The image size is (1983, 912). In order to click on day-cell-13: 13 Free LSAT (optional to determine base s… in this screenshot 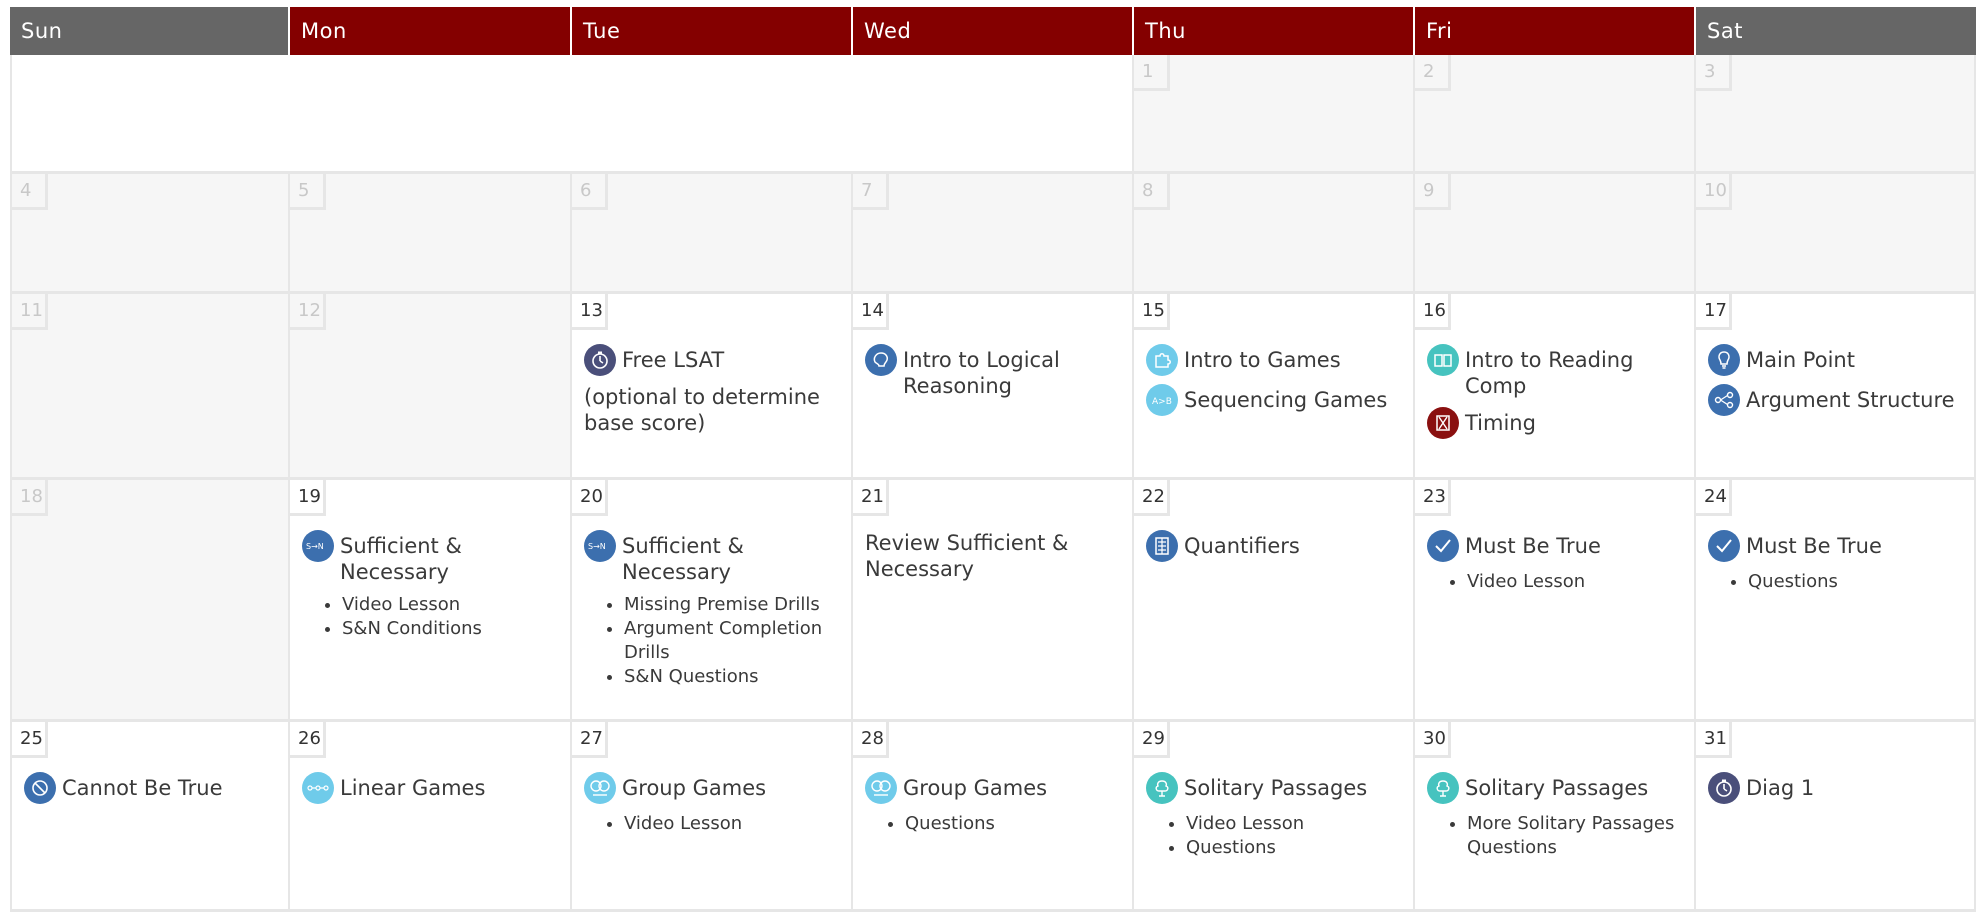, I will do `click(712, 385)`.